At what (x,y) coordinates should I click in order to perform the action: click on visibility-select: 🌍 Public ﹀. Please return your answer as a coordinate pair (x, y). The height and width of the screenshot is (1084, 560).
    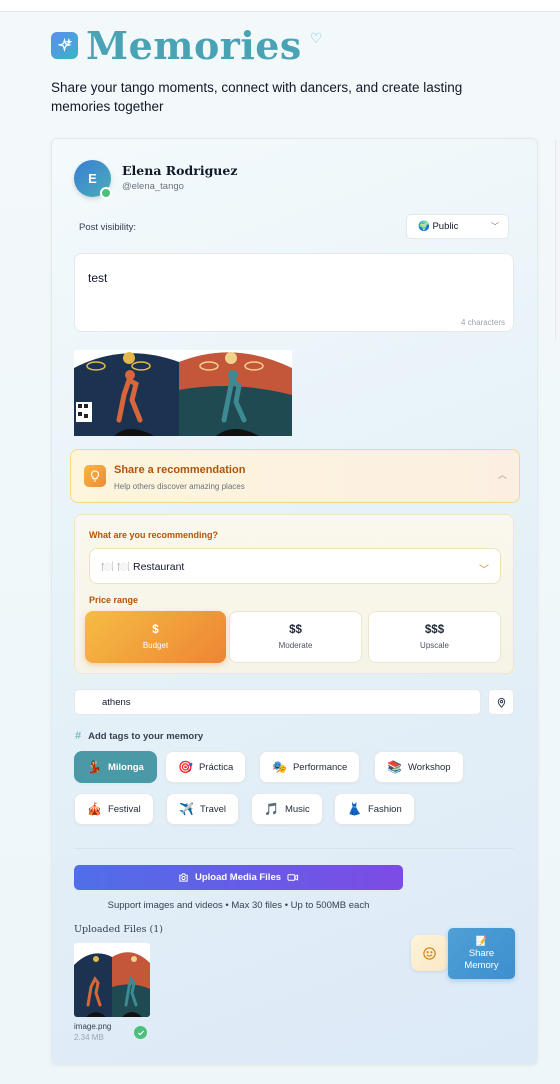
    Looking at the image, I should click on (457, 226).